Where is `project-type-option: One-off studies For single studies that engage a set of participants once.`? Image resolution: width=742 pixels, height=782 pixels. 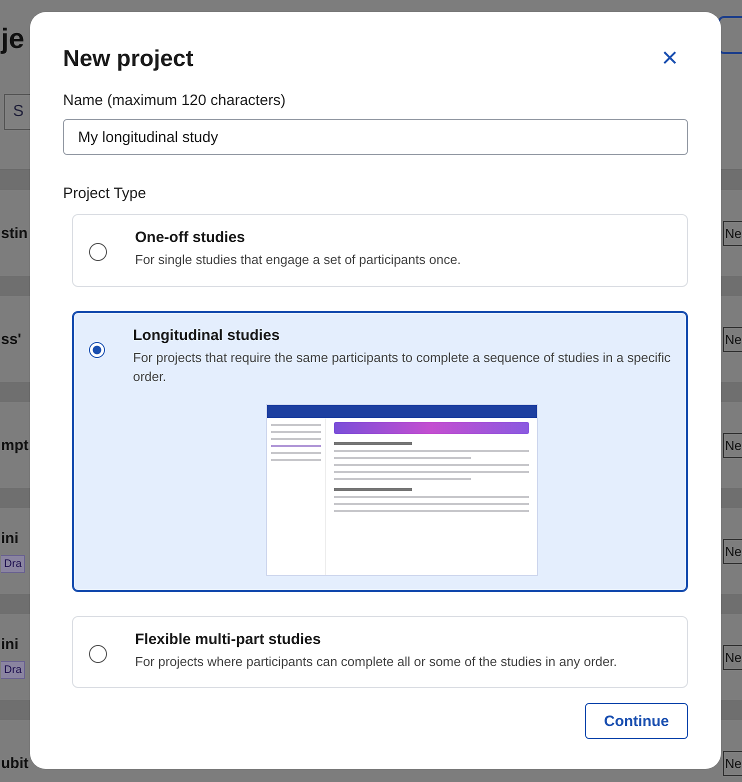
project-type-option: One-off studies For single studies that engage a set of participants once. is located at coordinates (380, 250).